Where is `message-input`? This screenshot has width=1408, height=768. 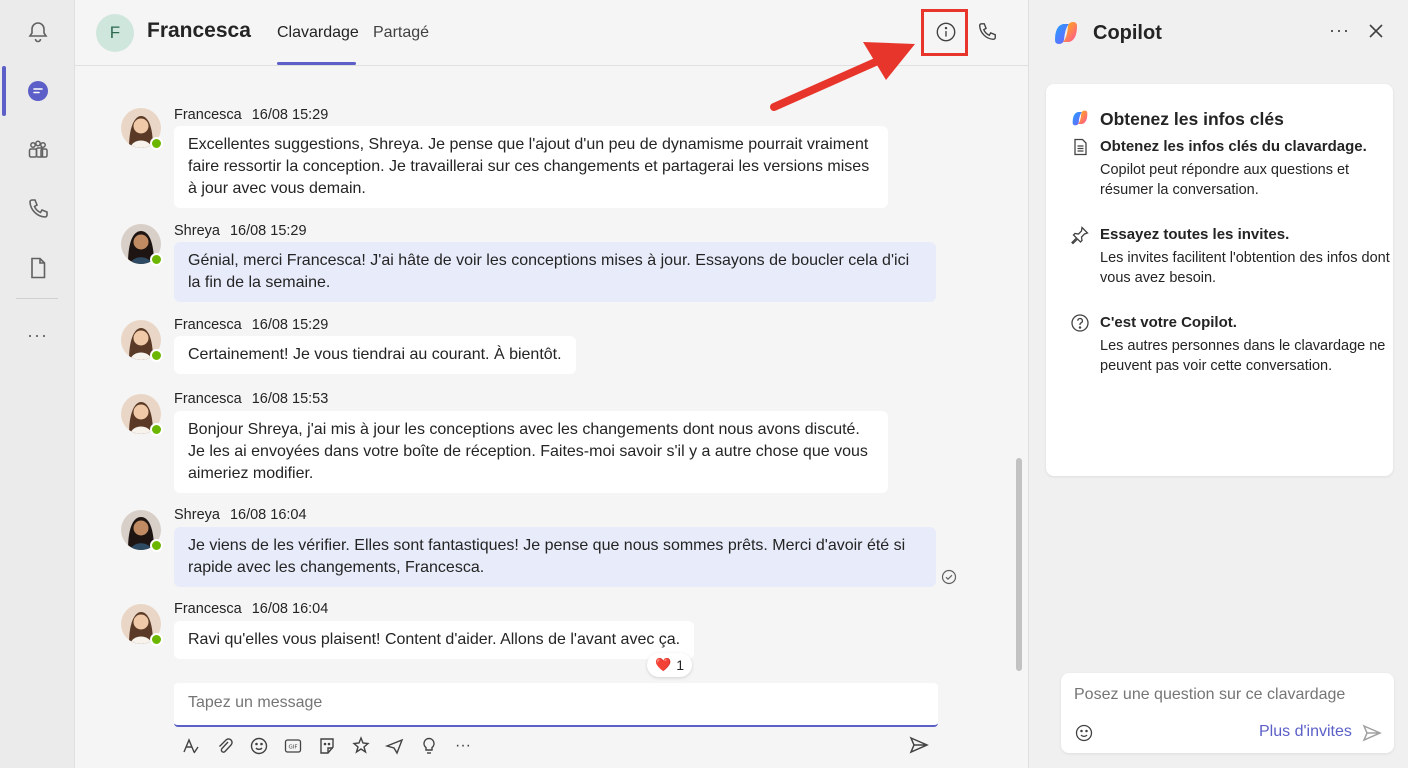
message-input is located at coordinates (538, 703).